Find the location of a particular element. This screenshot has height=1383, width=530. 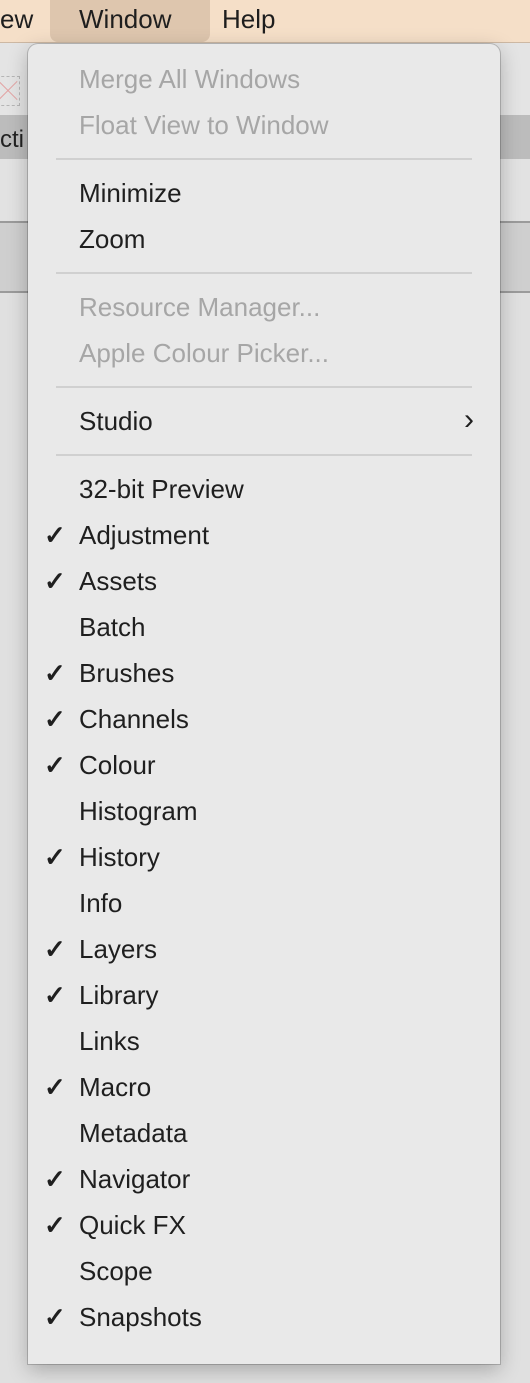

menu-item-macro: ✓ Macro is located at coordinates (264, 1087).